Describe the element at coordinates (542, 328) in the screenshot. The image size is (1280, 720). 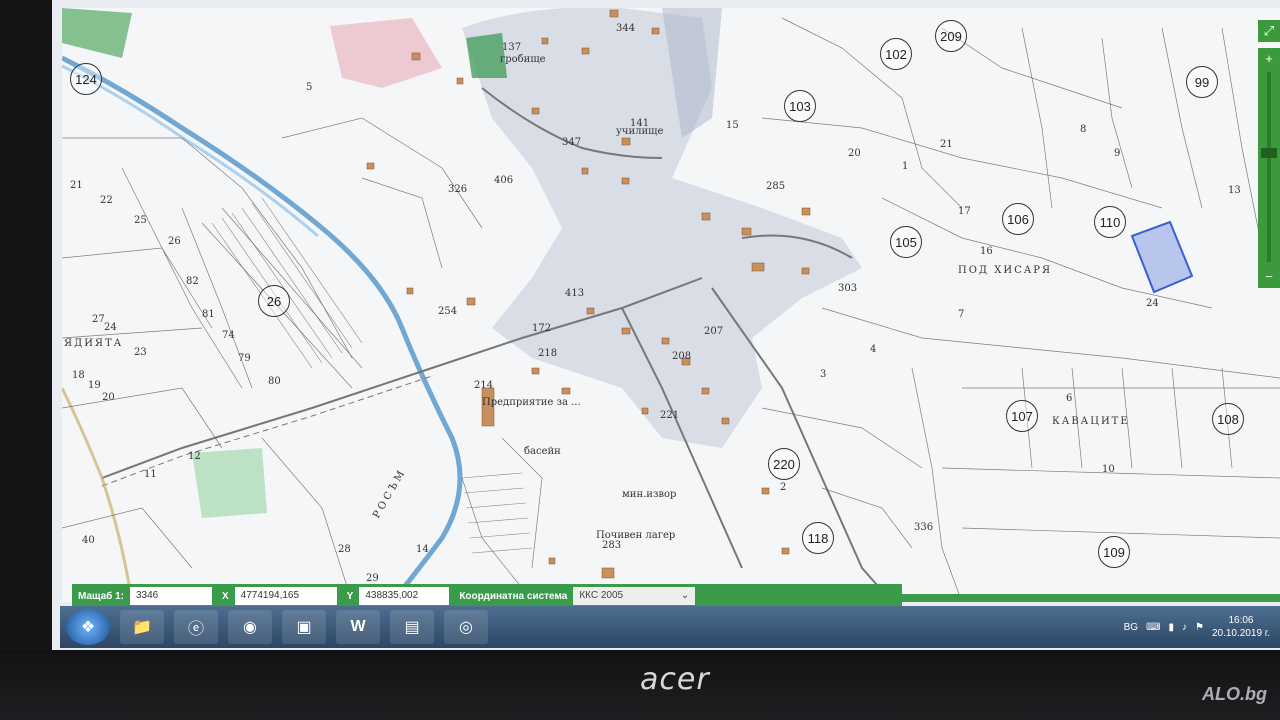
I see `parcel-172: 172` at that location.